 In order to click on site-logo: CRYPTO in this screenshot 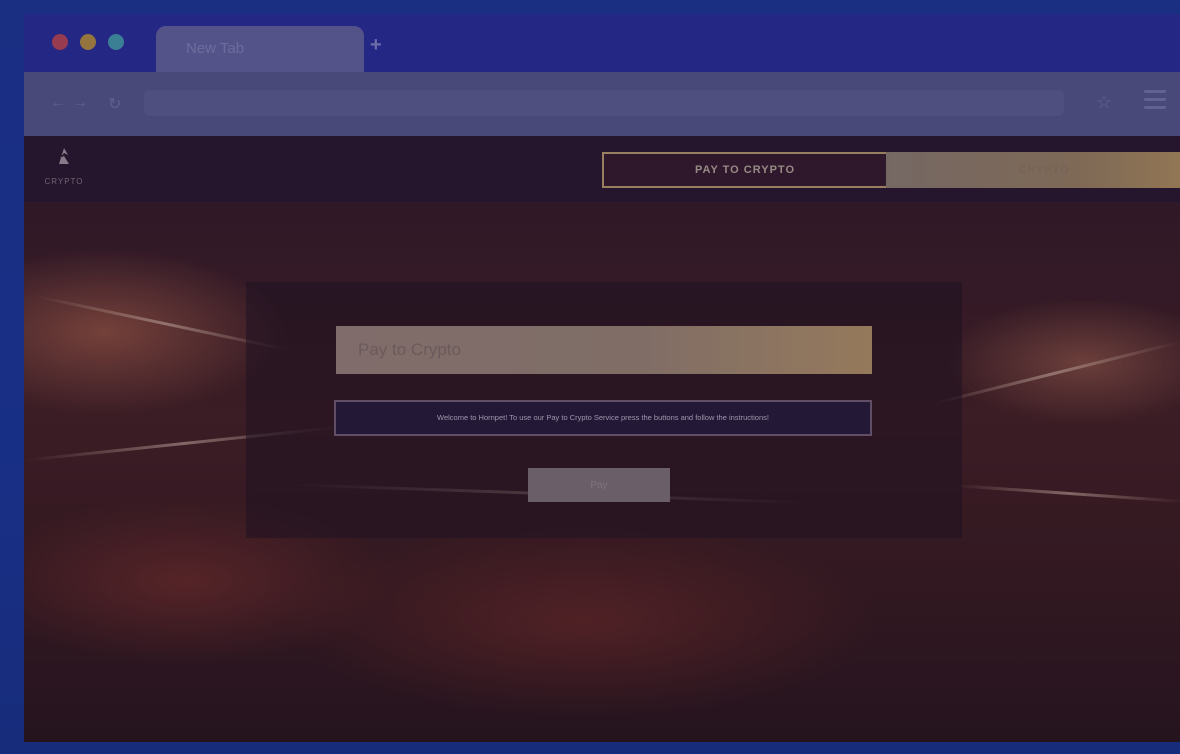, I will do `click(64, 166)`.